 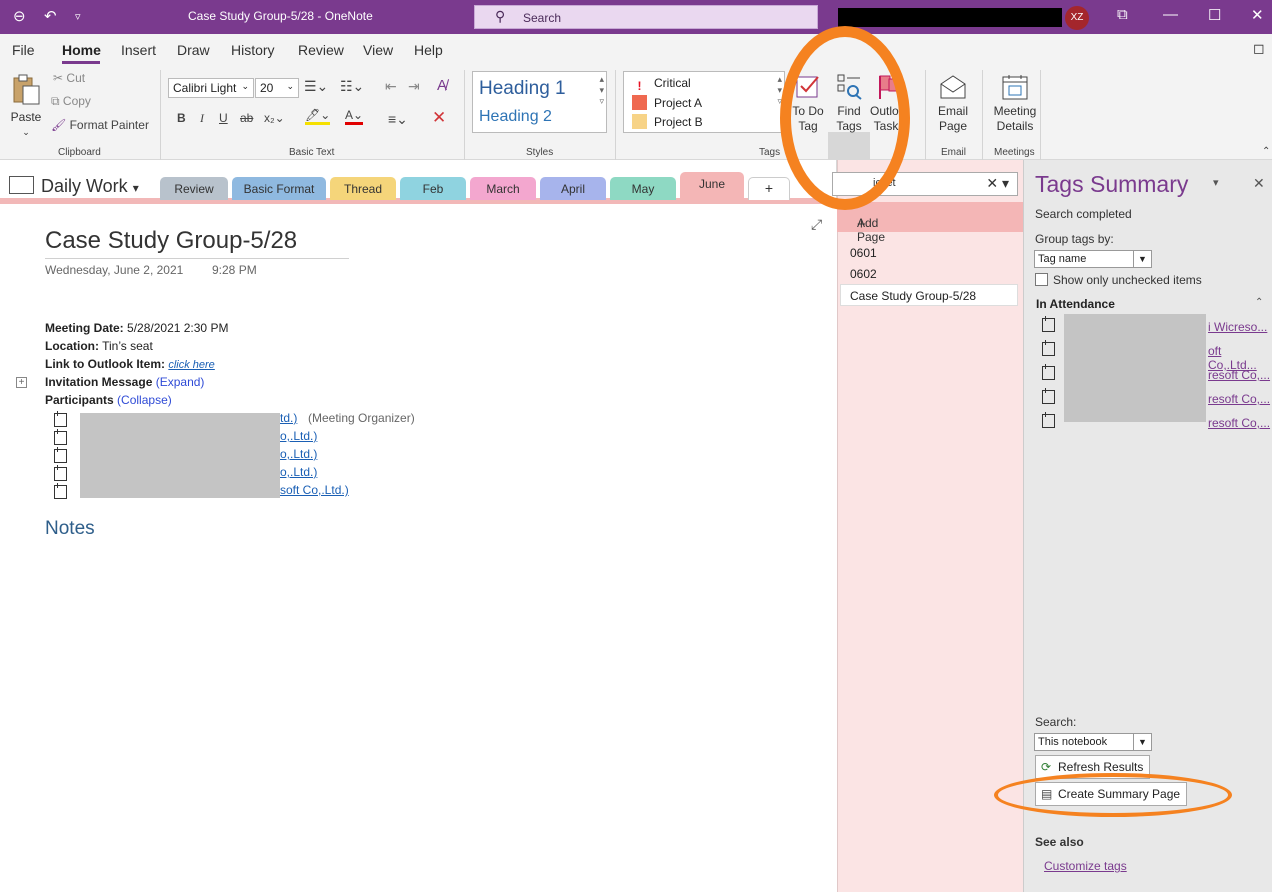 I want to click on italic-icon: I, so click(x=202, y=118).